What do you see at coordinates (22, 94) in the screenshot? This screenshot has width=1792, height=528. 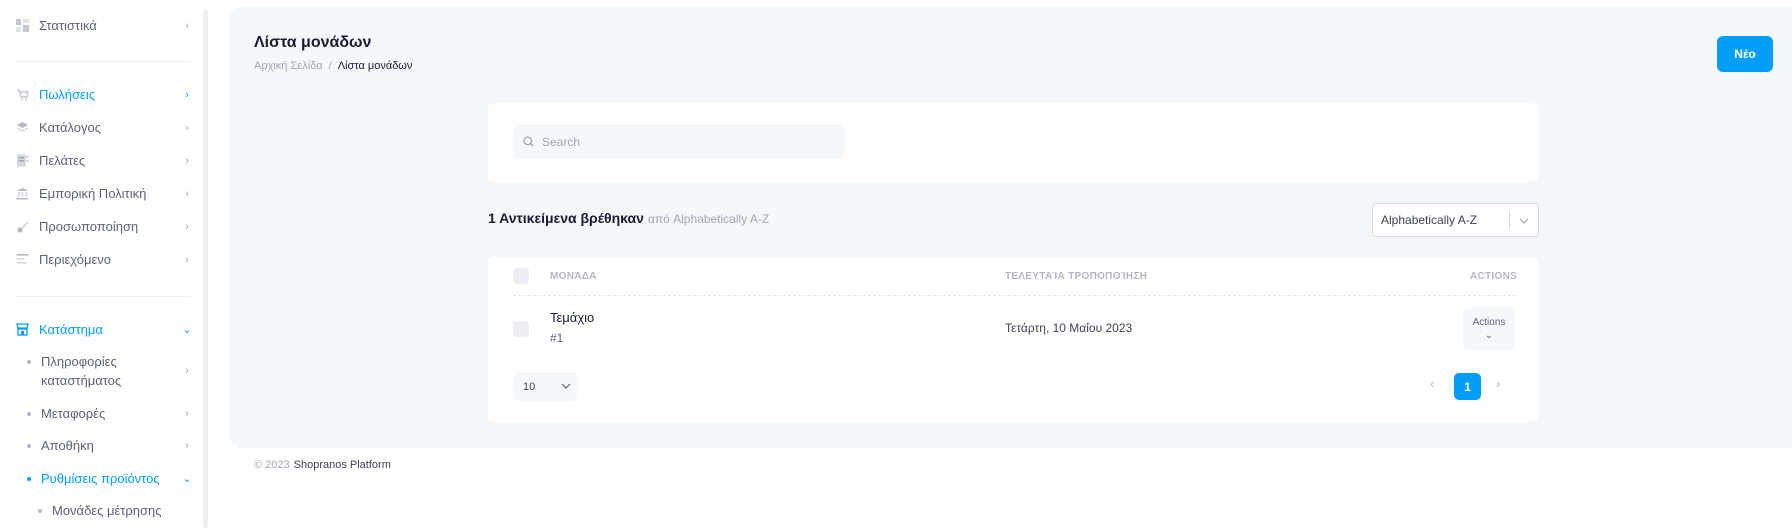 I see `cart-icon` at bounding box center [22, 94].